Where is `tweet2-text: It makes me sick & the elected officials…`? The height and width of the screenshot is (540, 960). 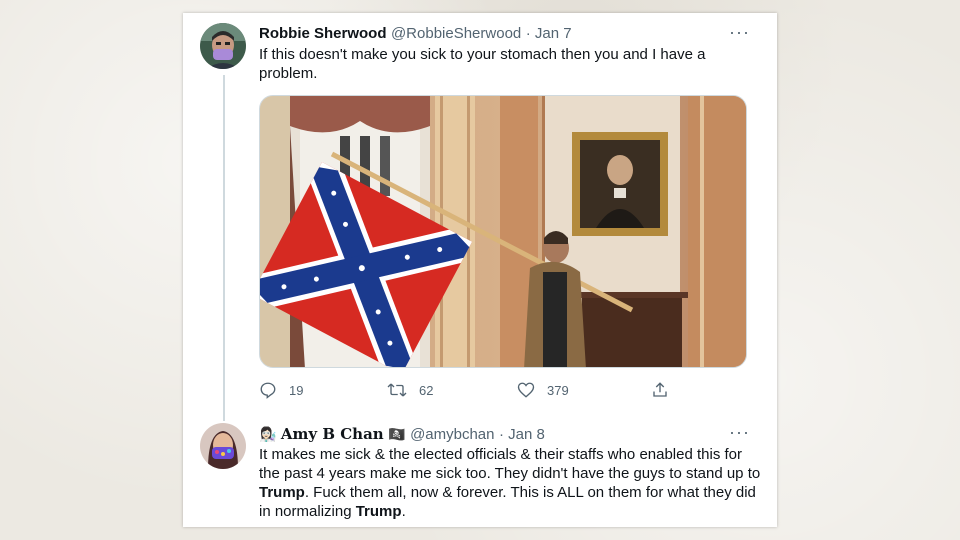 tweet2-text: It makes me sick & the elected officials… is located at coordinates (514, 483).